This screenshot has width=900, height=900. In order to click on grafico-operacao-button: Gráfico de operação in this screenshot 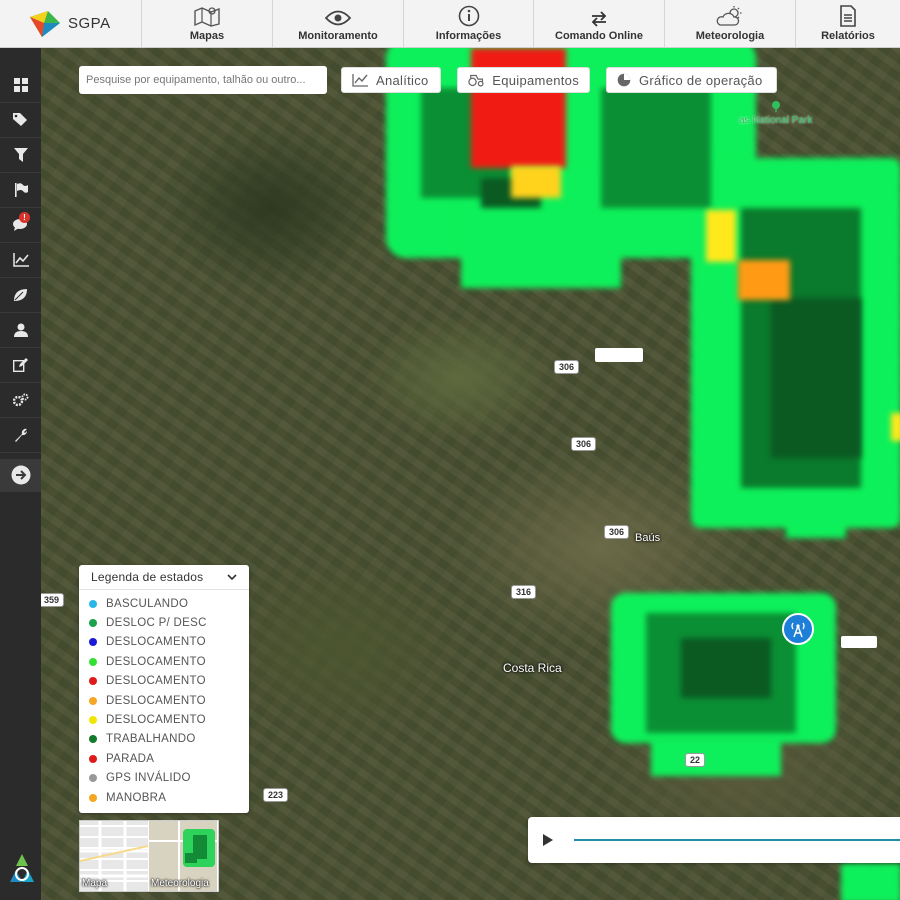, I will do `click(691, 80)`.